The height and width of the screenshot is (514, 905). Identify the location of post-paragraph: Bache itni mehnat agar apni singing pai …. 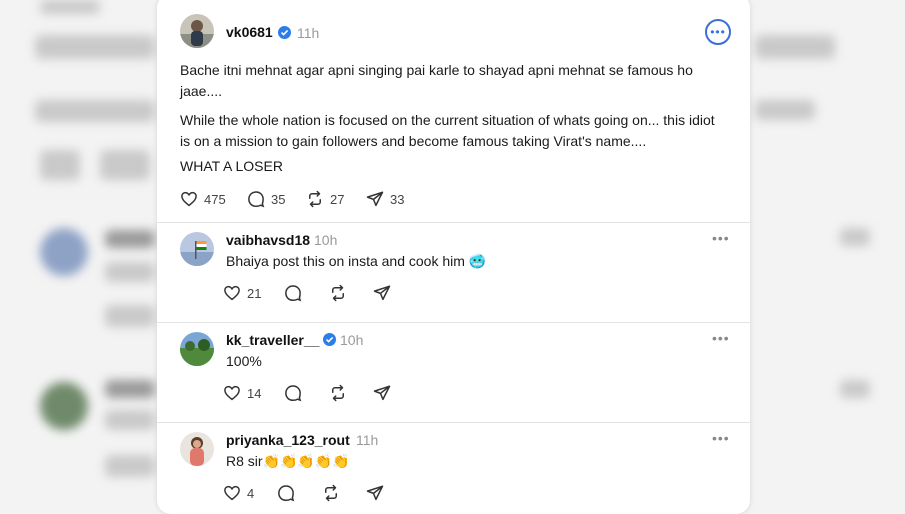
(436, 80).